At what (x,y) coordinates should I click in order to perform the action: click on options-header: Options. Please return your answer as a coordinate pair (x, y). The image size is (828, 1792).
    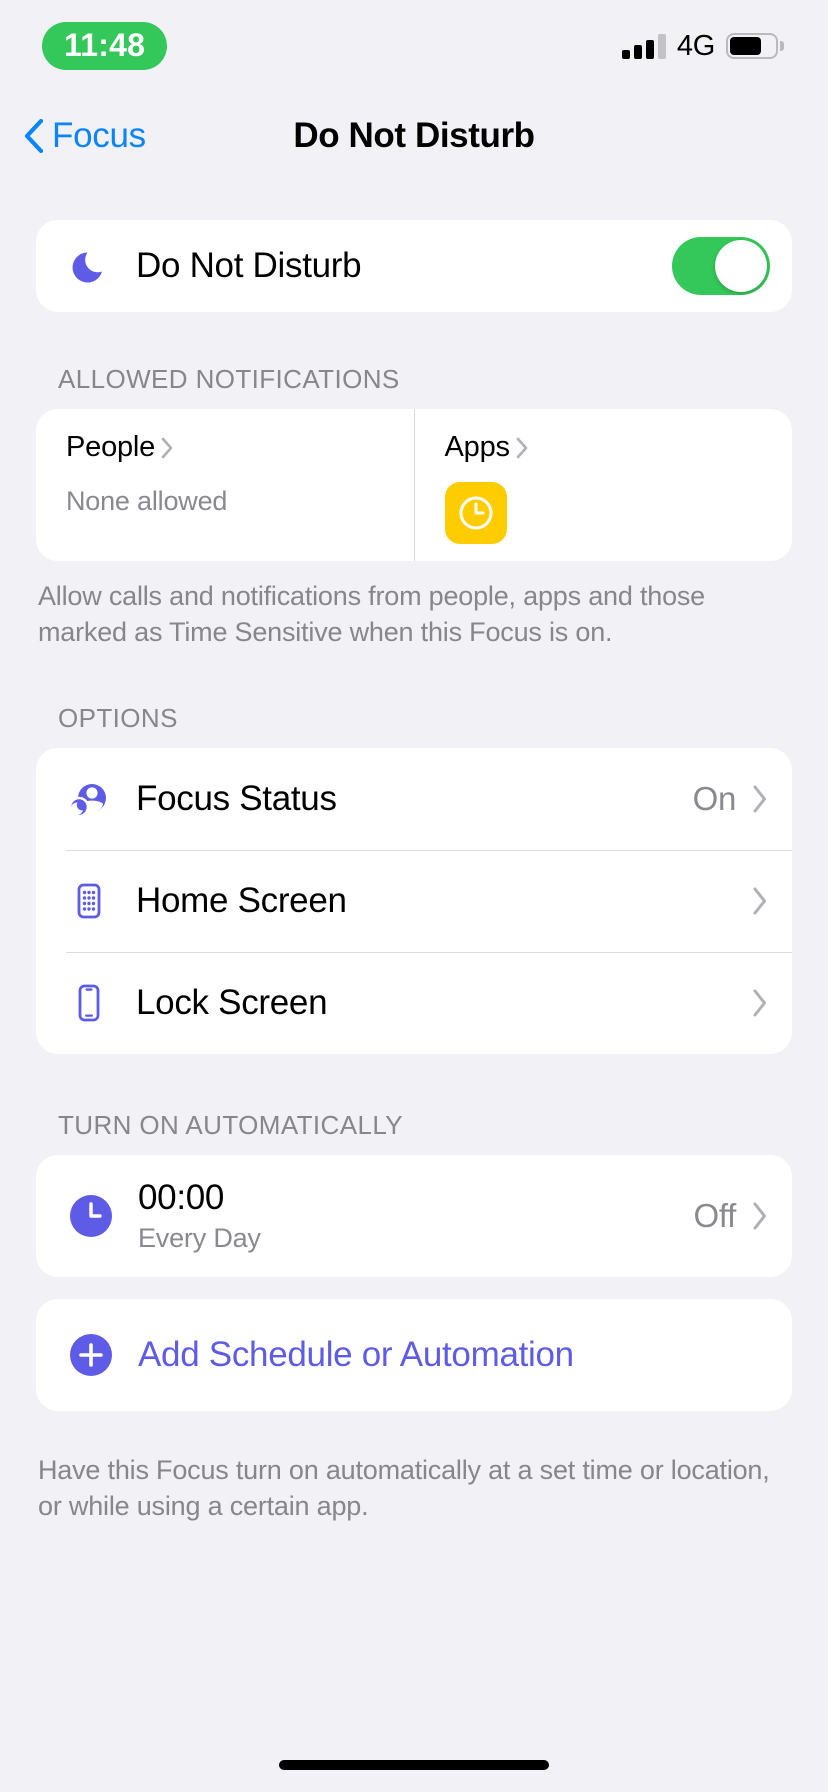
    Looking at the image, I should click on (118, 717).